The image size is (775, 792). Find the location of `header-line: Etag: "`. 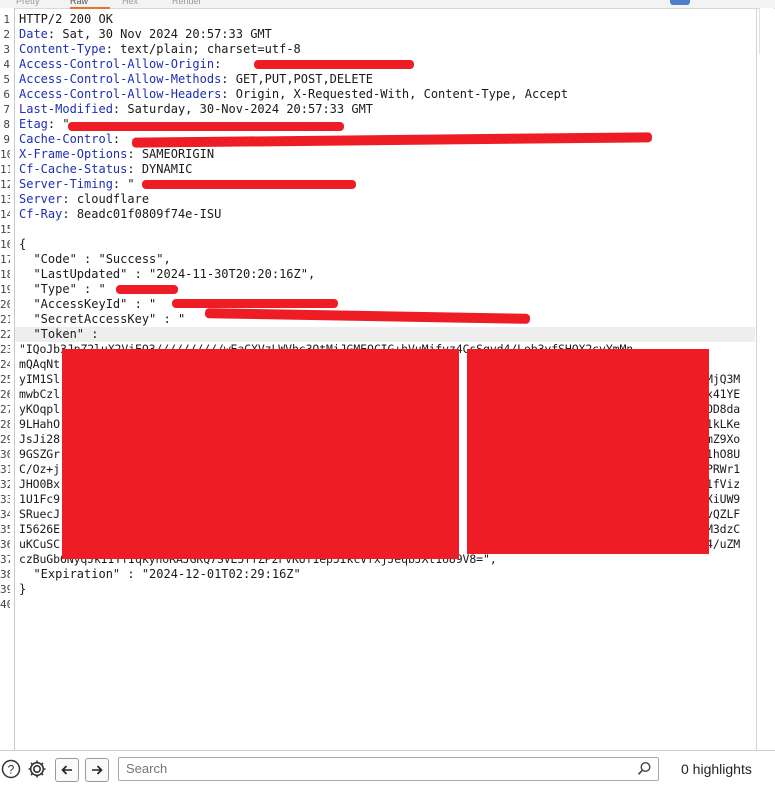

header-line: Etag: " is located at coordinates (44, 124).